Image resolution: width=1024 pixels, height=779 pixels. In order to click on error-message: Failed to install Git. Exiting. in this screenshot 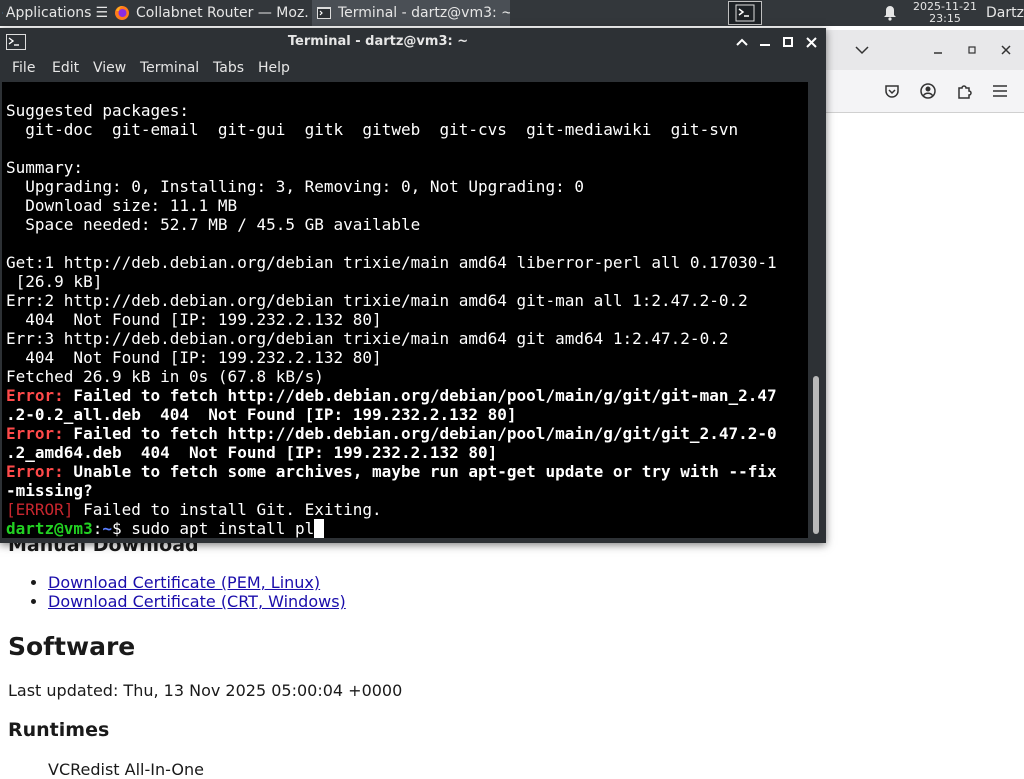, I will do `click(227, 509)`.